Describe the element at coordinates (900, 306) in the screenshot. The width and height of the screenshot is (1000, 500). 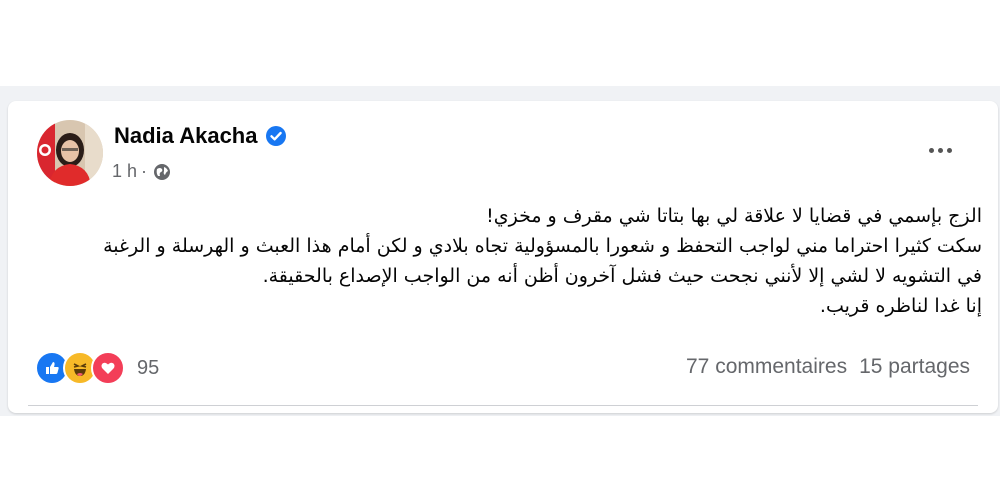
I see `post-text-line: إنا غدا لناظره قريب.` at that location.